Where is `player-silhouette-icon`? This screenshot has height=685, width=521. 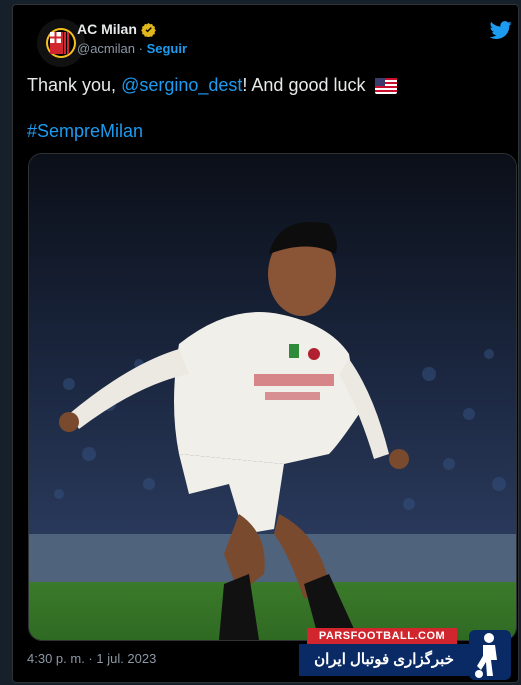 player-silhouette-icon is located at coordinates (486, 655).